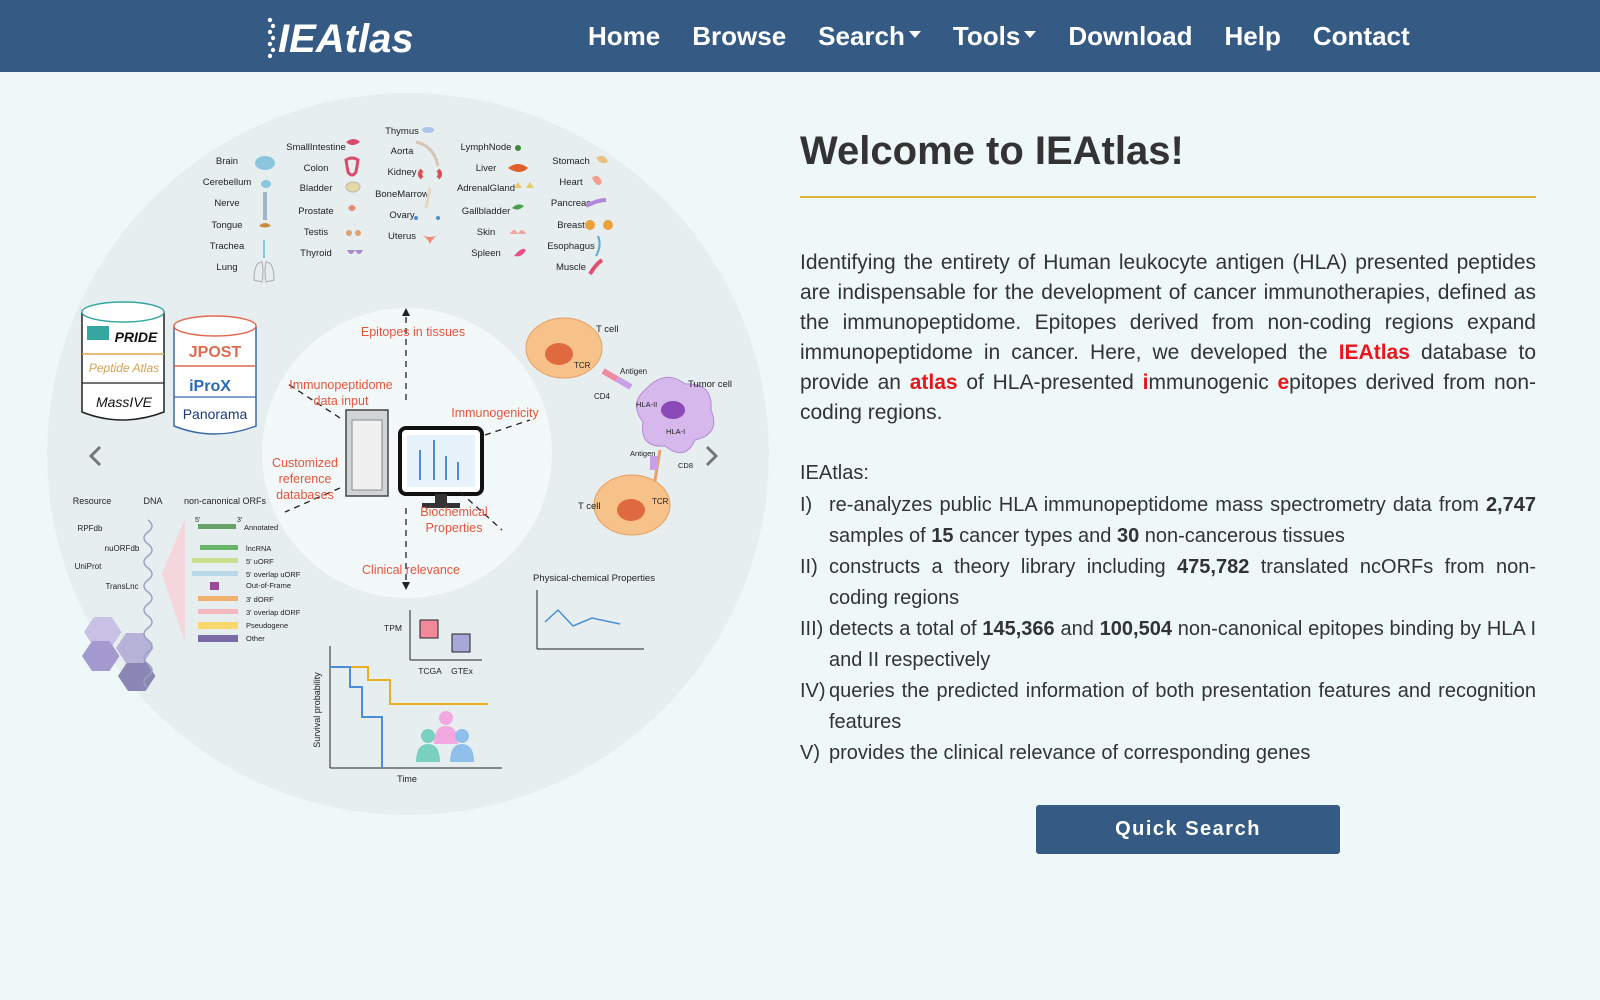  What do you see at coordinates (316, 232) in the screenshot?
I see `tissue-label: Testis` at bounding box center [316, 232].